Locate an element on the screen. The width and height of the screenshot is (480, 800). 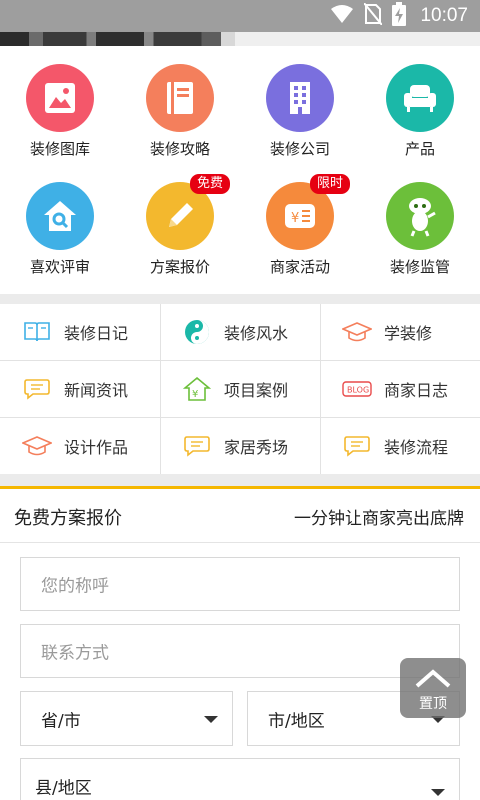
status-time: 10:07 is located at coordinates (444, 15).